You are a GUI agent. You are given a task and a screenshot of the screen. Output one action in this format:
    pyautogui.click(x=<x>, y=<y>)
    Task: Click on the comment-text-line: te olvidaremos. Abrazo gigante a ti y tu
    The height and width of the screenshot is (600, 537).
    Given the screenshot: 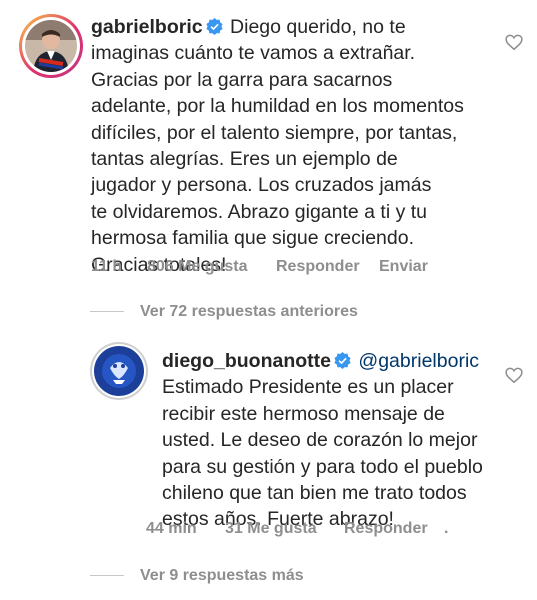 What is the action you would take?
    pyautogui.click(x=259, y=211)
    